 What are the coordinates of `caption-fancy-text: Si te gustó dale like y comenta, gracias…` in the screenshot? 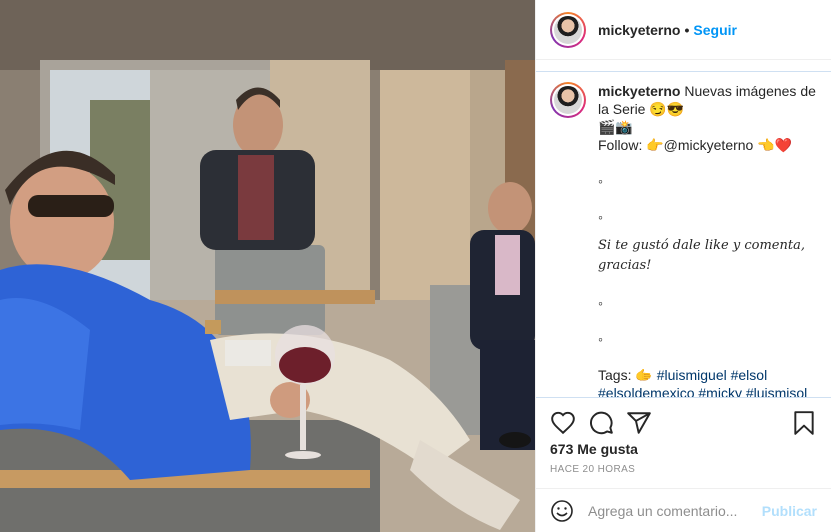 It's located at (701, 255).